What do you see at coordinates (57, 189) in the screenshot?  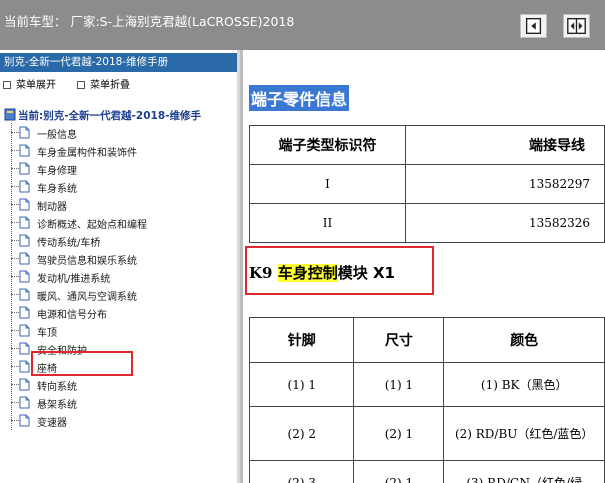 I see `tree-item-label: 车身系统` at bounding box center [57, 189].